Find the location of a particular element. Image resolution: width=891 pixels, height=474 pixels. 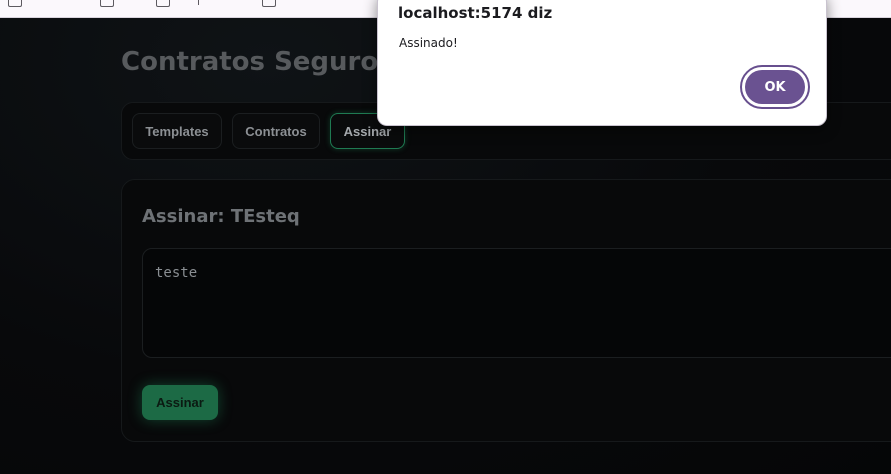

ok-button: OK is located at coordinates (775, 87).